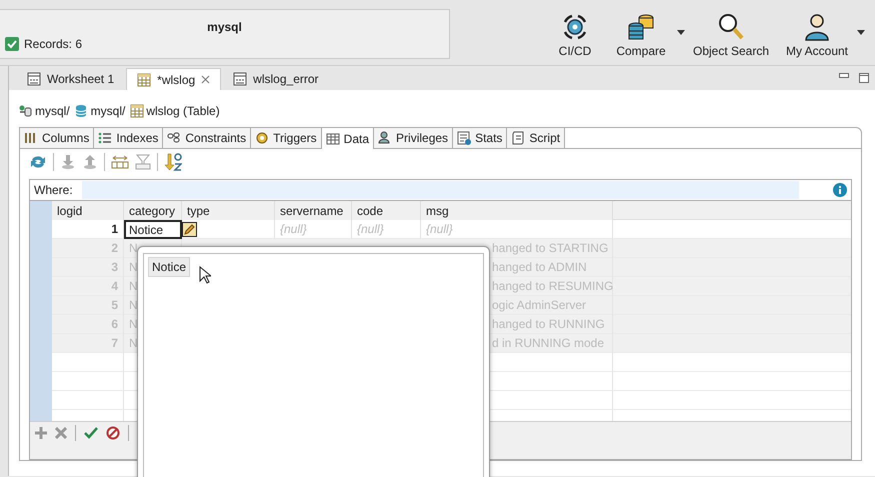 This screenshot has height=477, width=875. Describe the element at coordinates (129, 138) in the screenshot. I see `object-tab: Indexes` at that location.